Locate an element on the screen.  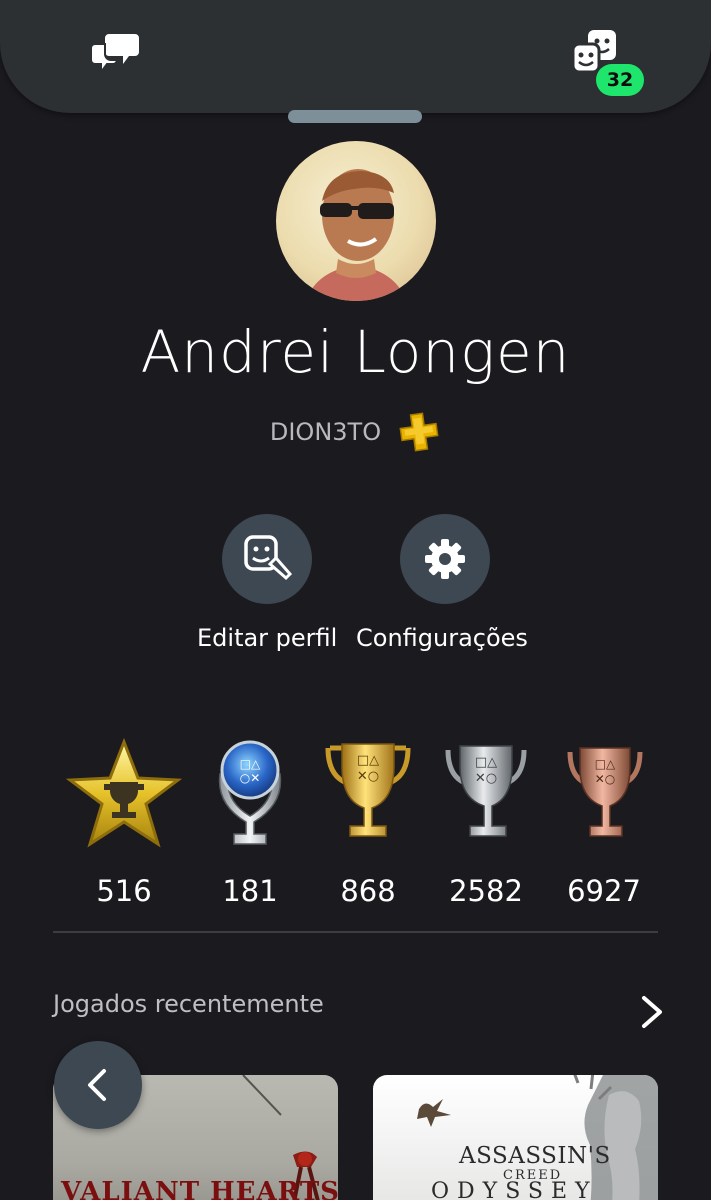
back-button is located at coordinates (98, 1085).